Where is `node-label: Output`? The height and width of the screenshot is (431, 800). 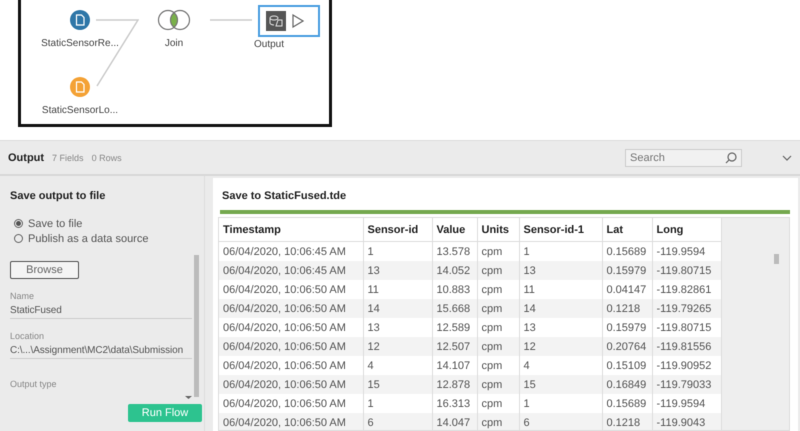 node-label: Output is located at coordinates (269, 44).